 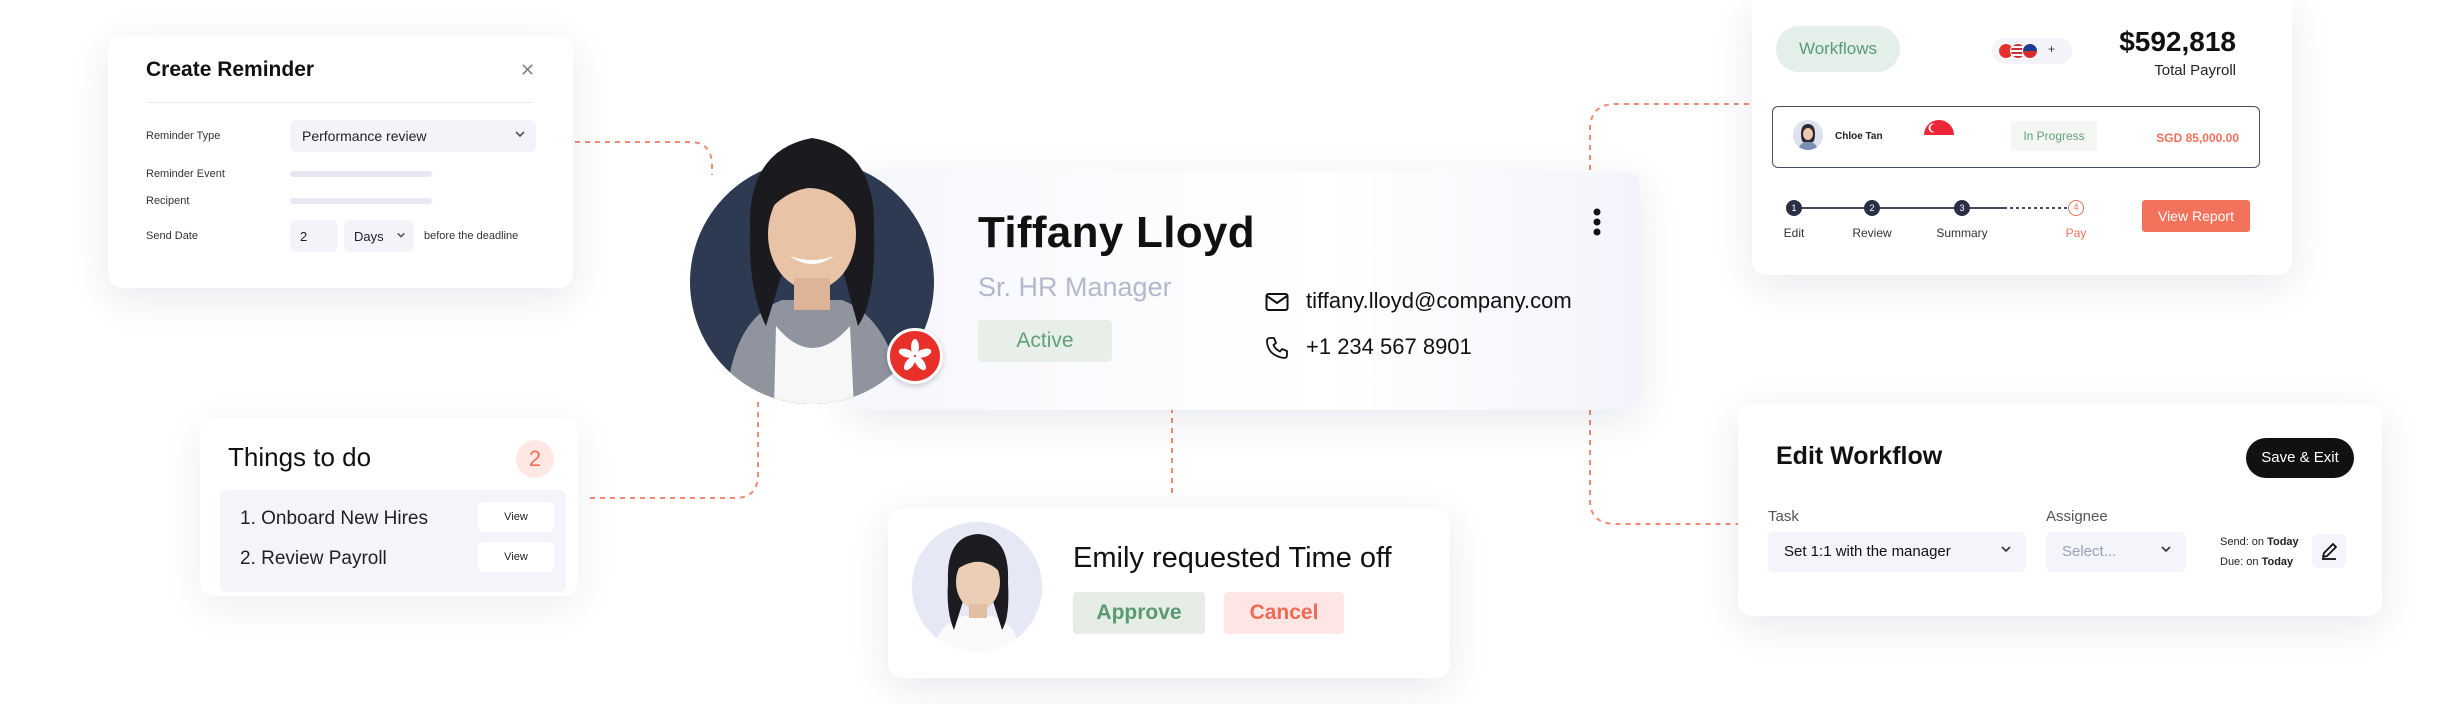 I want to click on approve-button: Approve, so click(x=1139, y=613).